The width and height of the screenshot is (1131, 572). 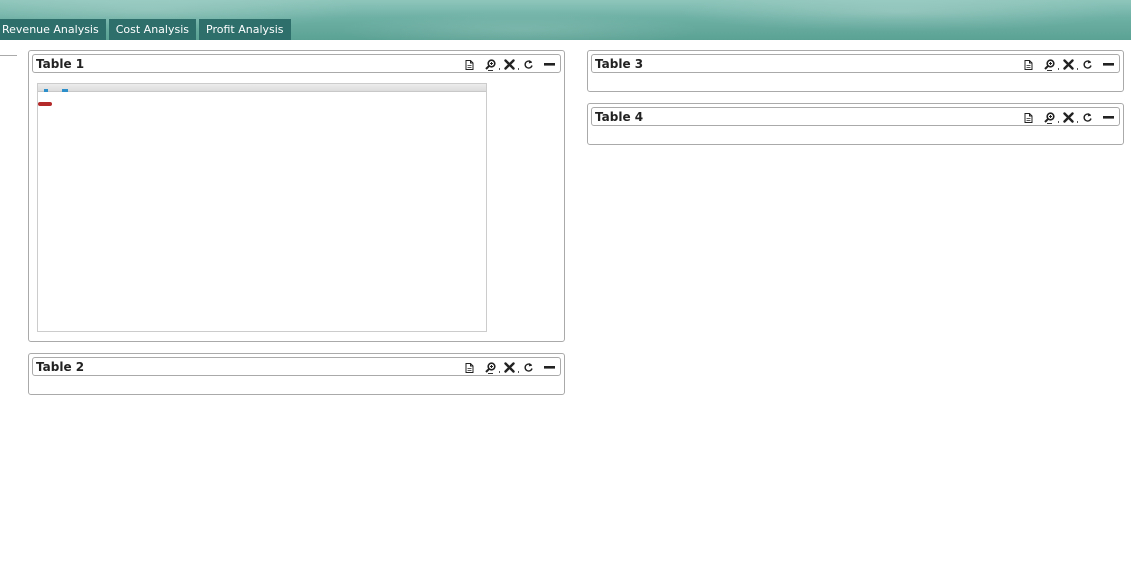 I want to click on panel-title: Table 1, so click(x=60, y=64).